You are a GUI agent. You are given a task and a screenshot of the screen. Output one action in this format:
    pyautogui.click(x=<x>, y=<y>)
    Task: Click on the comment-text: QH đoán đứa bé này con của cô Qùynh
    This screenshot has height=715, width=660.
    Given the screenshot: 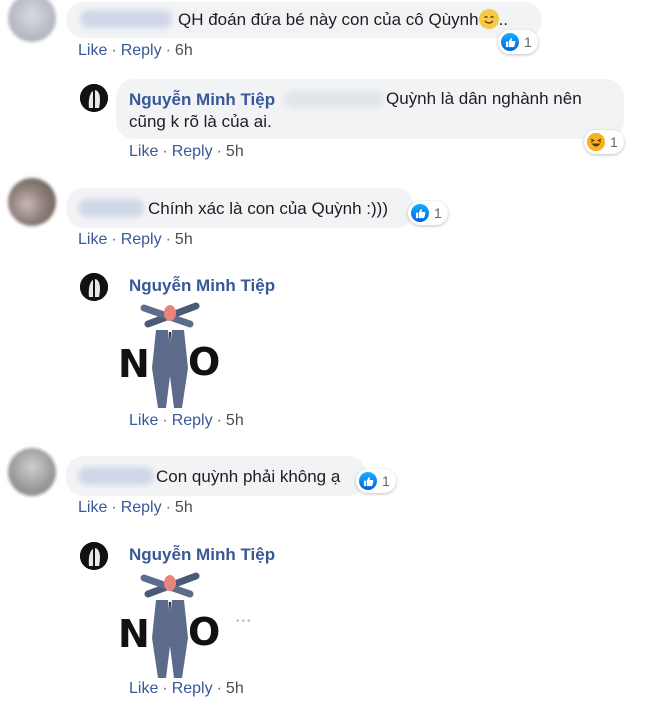 What is the action you would take?
    pyautogui.click(x=328, y=19)
    